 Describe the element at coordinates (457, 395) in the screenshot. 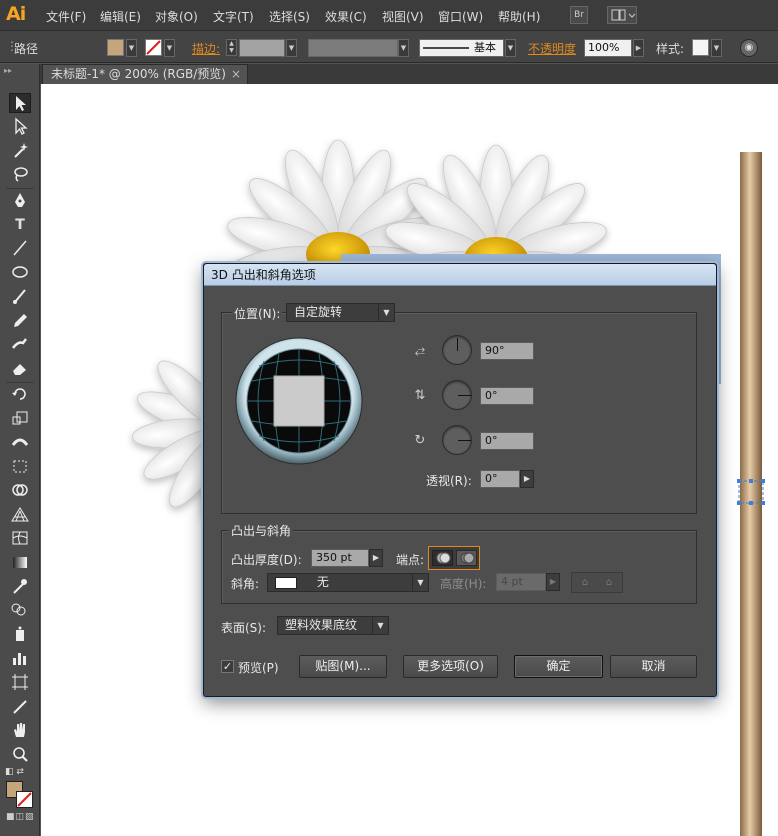

I see `y-rotation-dial` at that location.